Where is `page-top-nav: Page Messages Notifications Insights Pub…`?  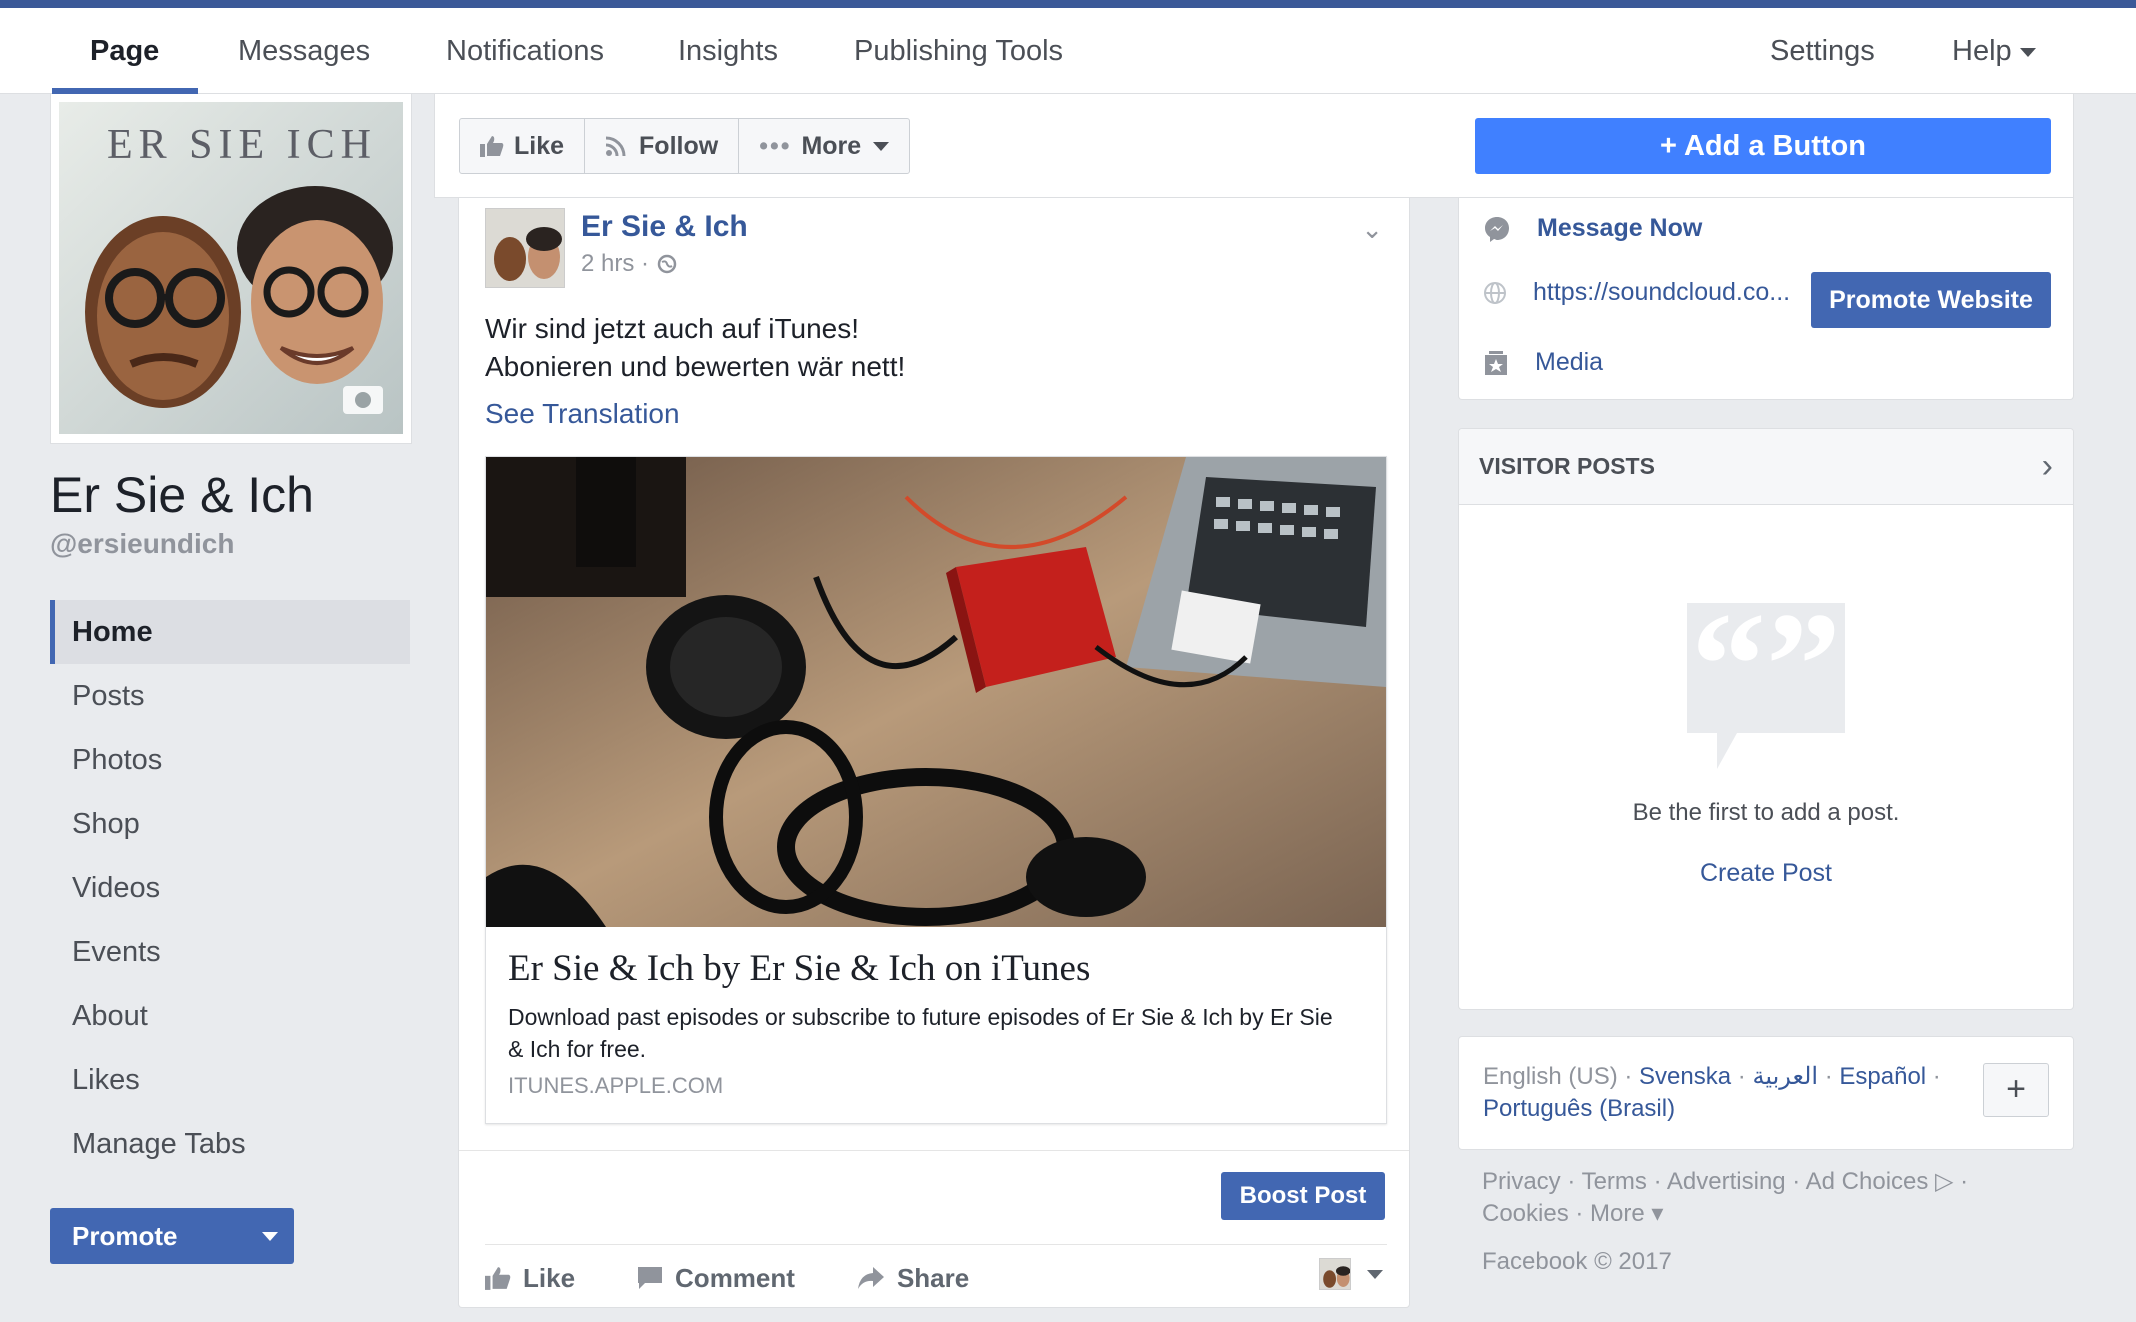 page-top-nav: Page Messages Notifications Insights Pub… is located at coordinates (1068, 51).